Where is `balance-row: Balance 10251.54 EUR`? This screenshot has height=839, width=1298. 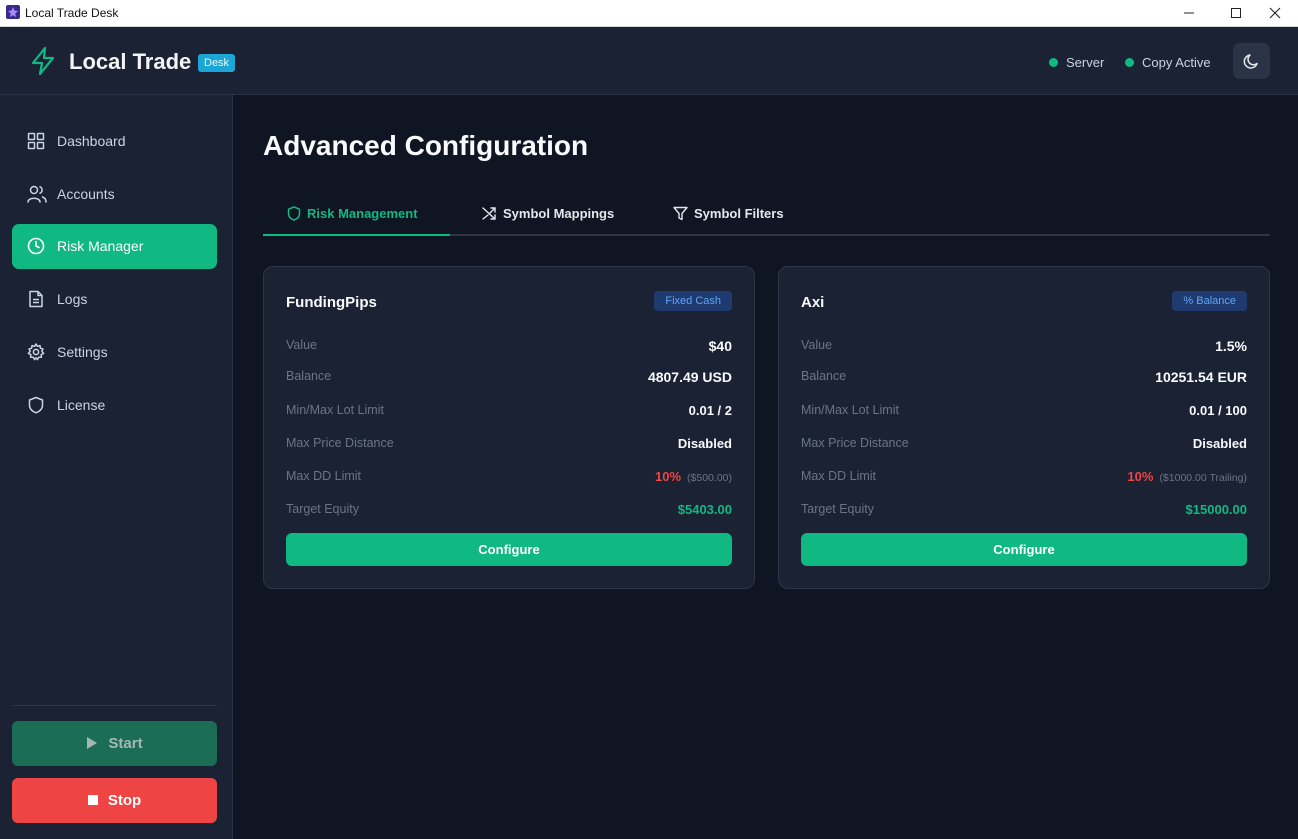
balance-row: Balance 10251.54 EUR is located at coordinates (1024, 378).